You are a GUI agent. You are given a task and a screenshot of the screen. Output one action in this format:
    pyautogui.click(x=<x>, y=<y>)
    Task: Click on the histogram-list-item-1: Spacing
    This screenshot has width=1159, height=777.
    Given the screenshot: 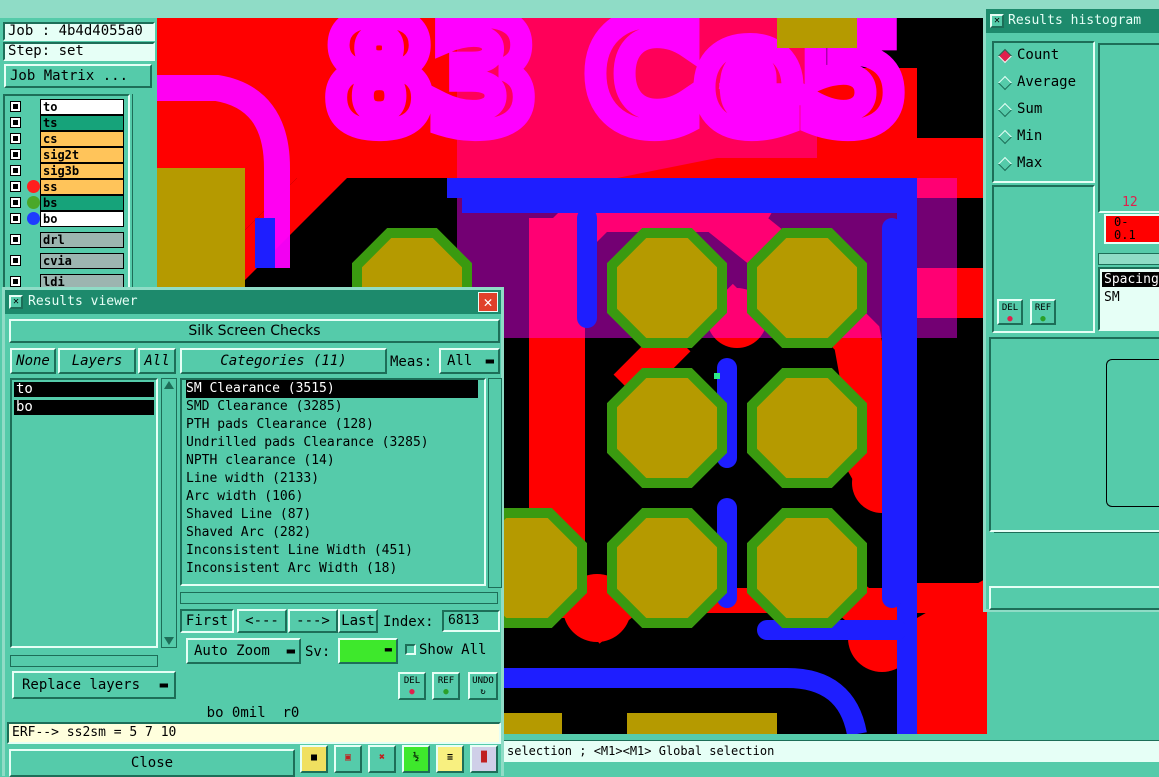 What is the action you would take?
    pyautogui.click(x=1130, y=279)
    